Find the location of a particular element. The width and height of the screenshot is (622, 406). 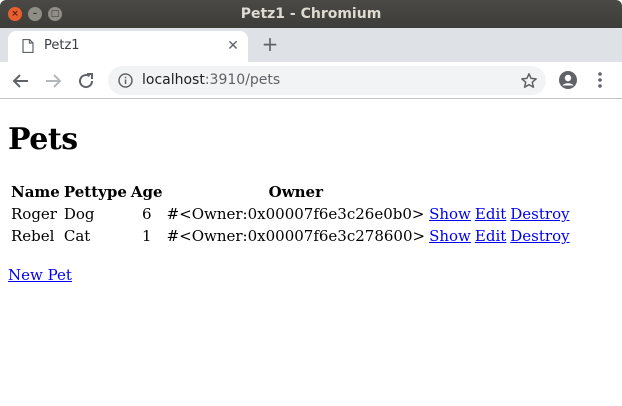

pet-type: Dog is located at coordinates (79, 214).